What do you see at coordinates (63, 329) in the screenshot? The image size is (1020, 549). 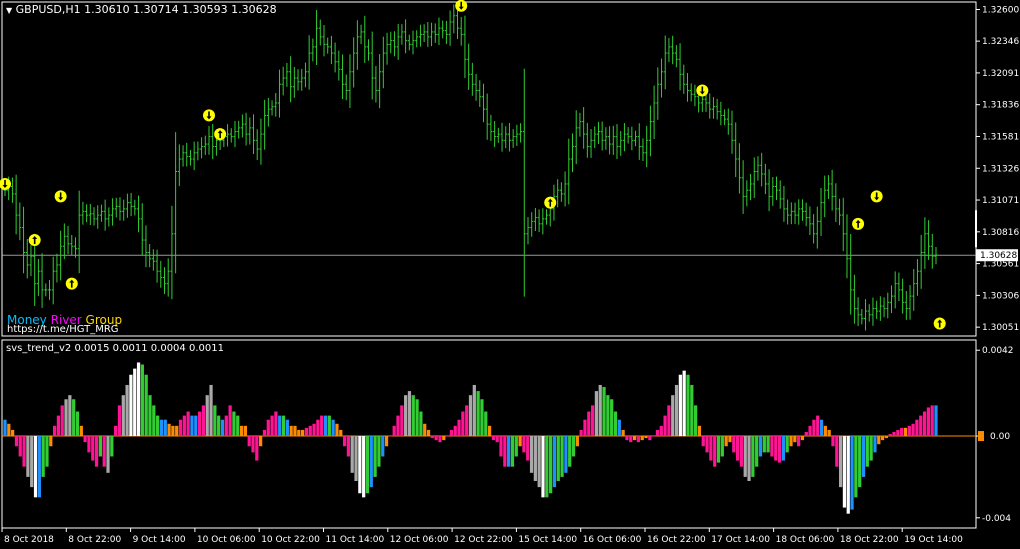 I see `brand-link: https://t.me/HGT_MRG` at bounding box center [63, 329].